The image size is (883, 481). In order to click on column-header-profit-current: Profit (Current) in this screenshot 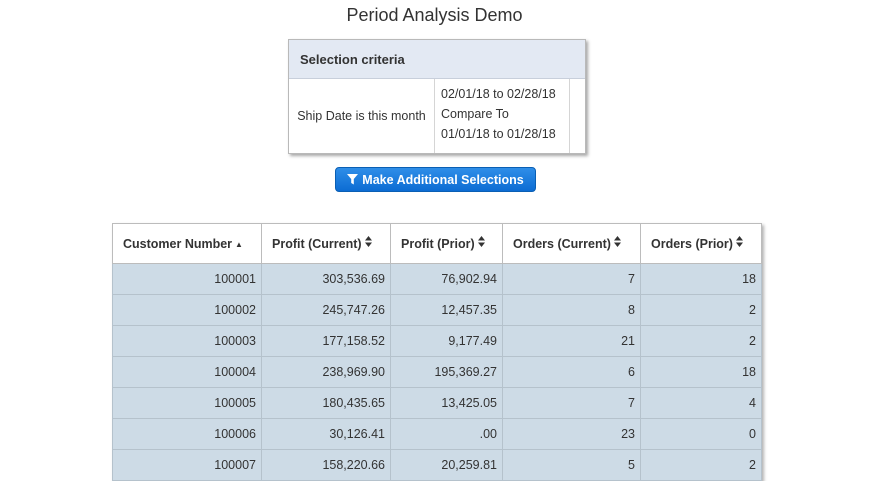, I will do `click(326, 243)`.